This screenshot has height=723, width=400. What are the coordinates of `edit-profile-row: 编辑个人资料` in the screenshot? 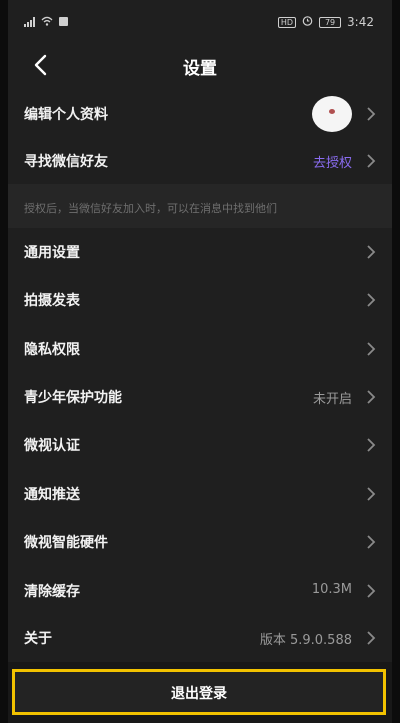 It's located at (200, 114).